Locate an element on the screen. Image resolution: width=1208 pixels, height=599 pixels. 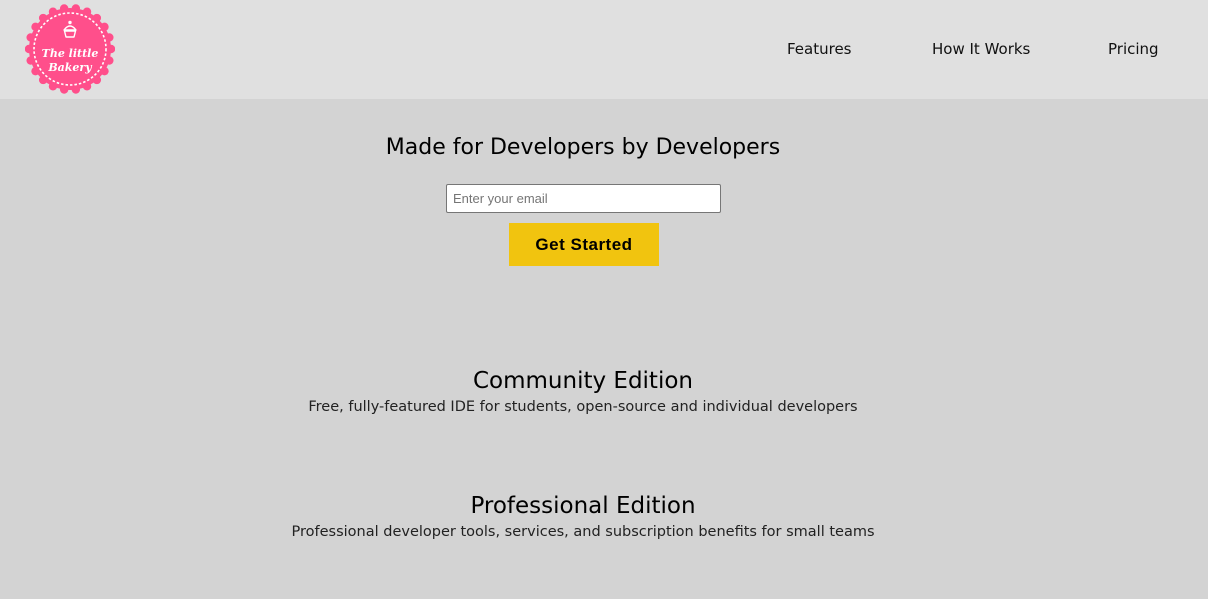
email-input is located at coordinates (583, 198).